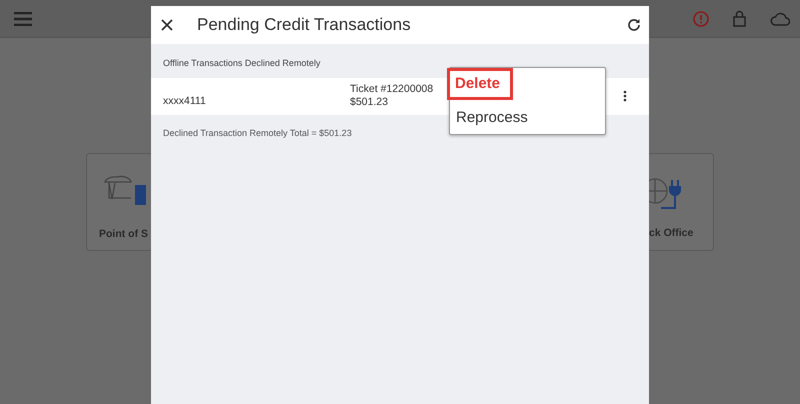 The height and width of the screenshot is (404, 800). What do you see at coordinates (392, 89) in the screenshot?
I see `ticket-number: Ticket #12200008` at bounding box center [392, 89].